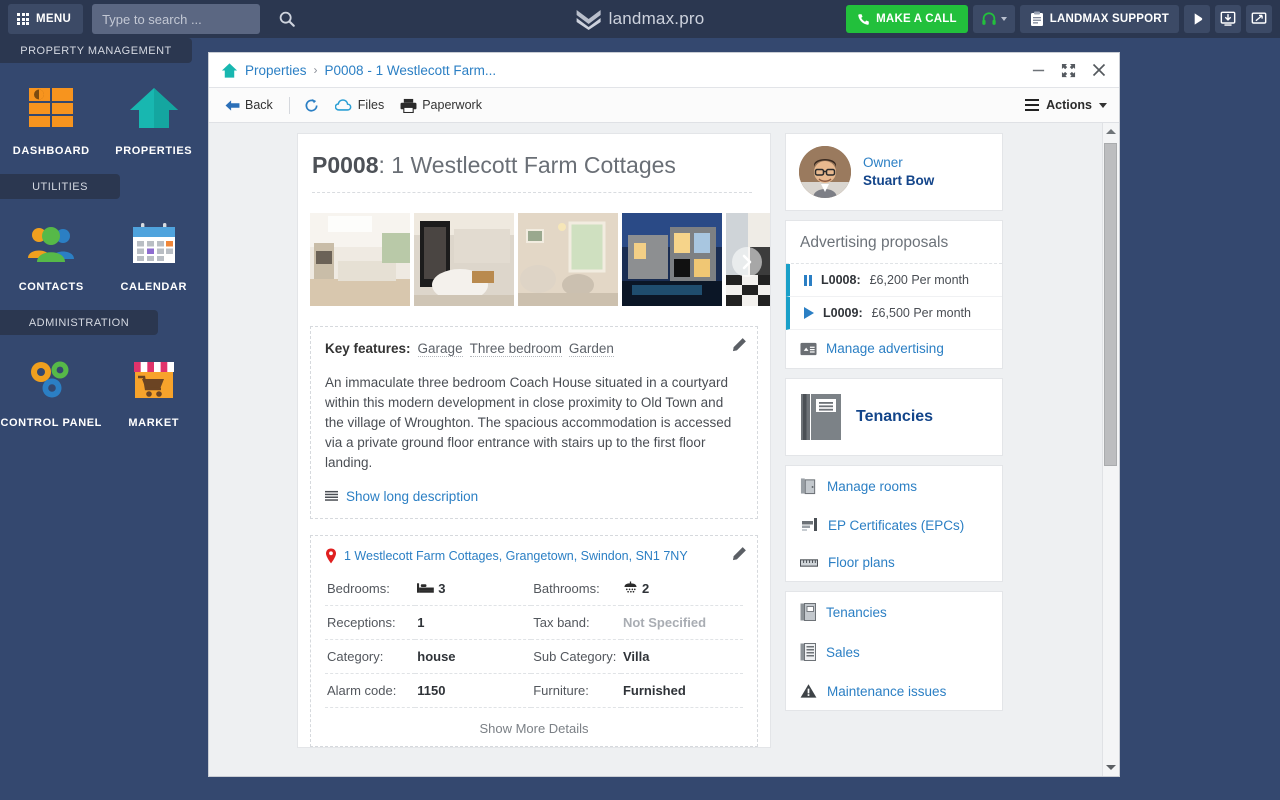  I want to click on download-button, so click(1228, 19).